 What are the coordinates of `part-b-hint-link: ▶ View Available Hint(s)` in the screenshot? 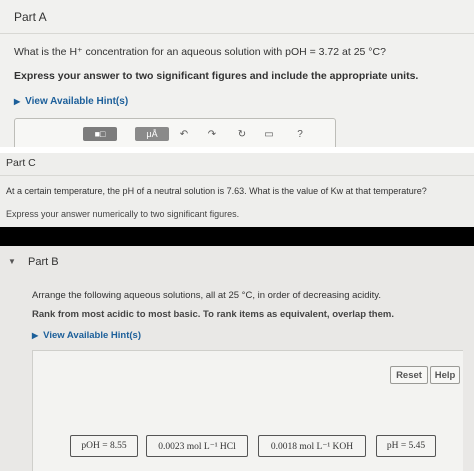 It's located at (86, 335).